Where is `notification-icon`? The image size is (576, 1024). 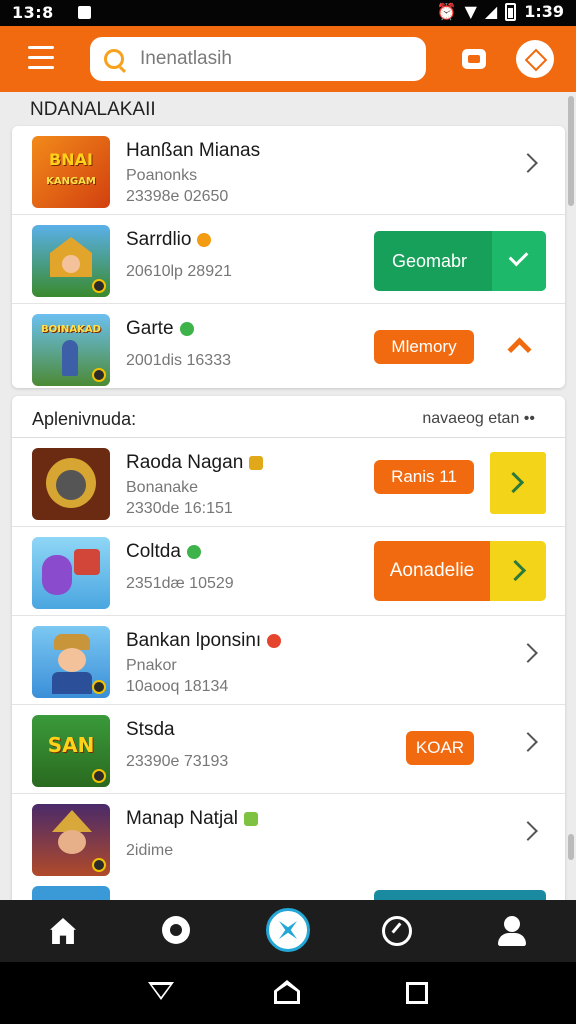
notification-icon is located at coordinates (84, 12).